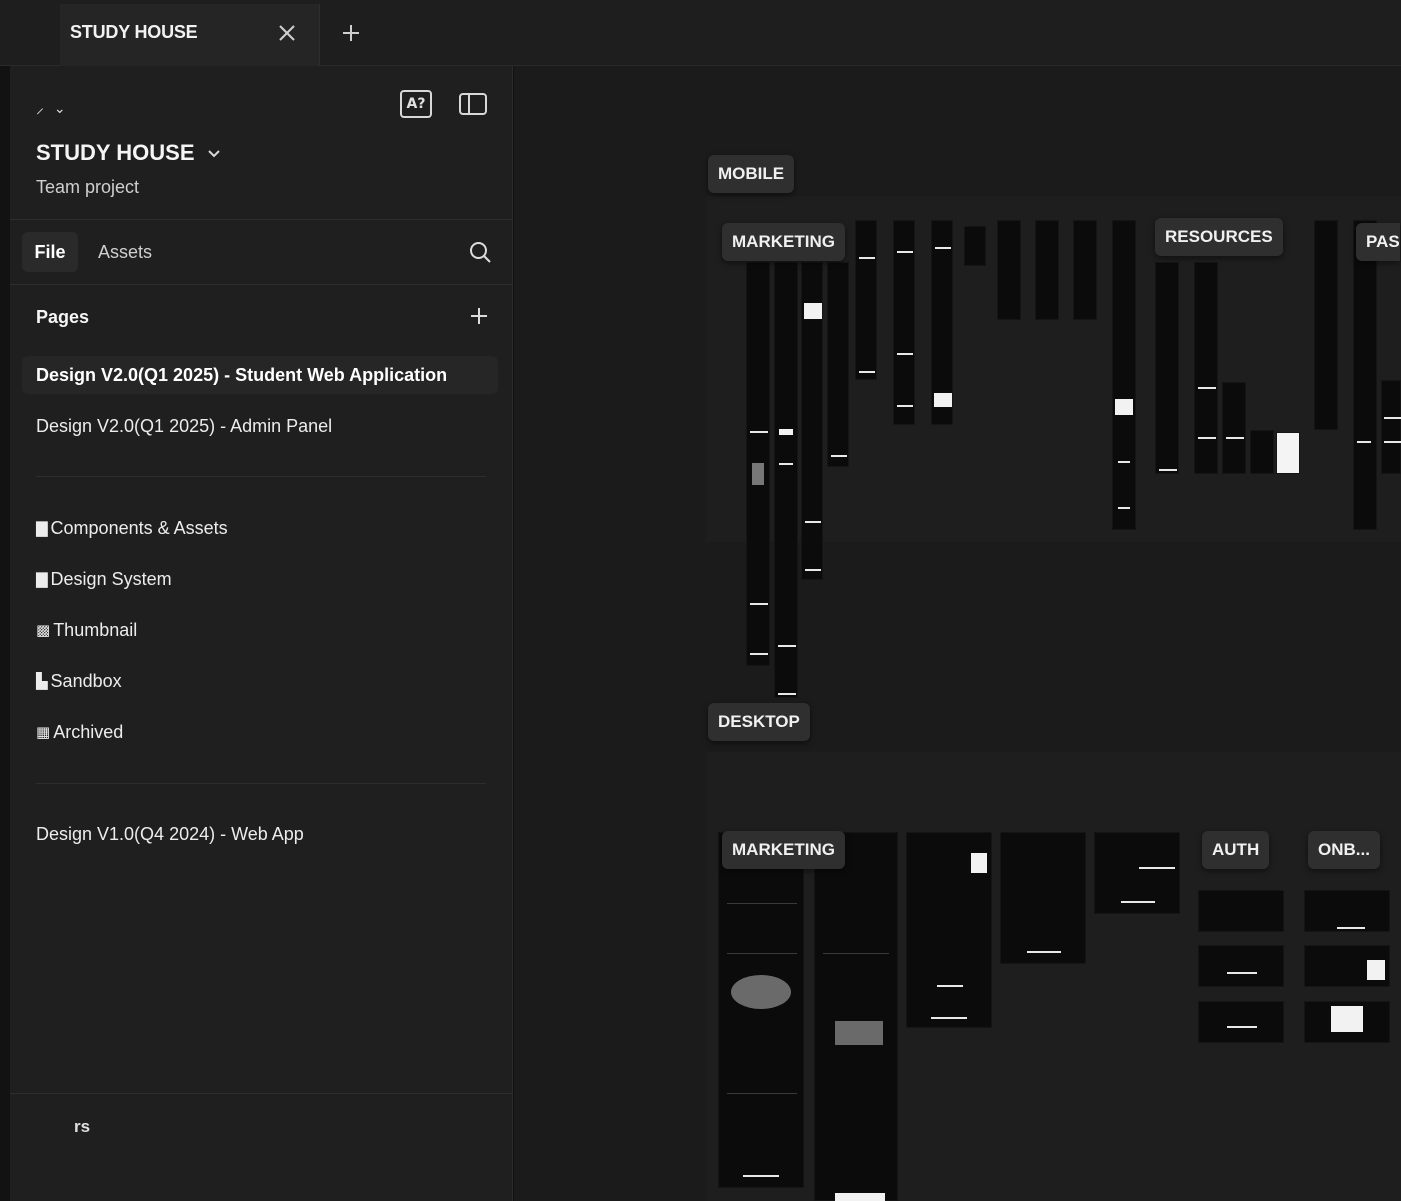 The image size is (1401, 1201). Describe the element at coordinates (1378, 242) in the screenshot. I see `group-label-pas: PAS` at that location.